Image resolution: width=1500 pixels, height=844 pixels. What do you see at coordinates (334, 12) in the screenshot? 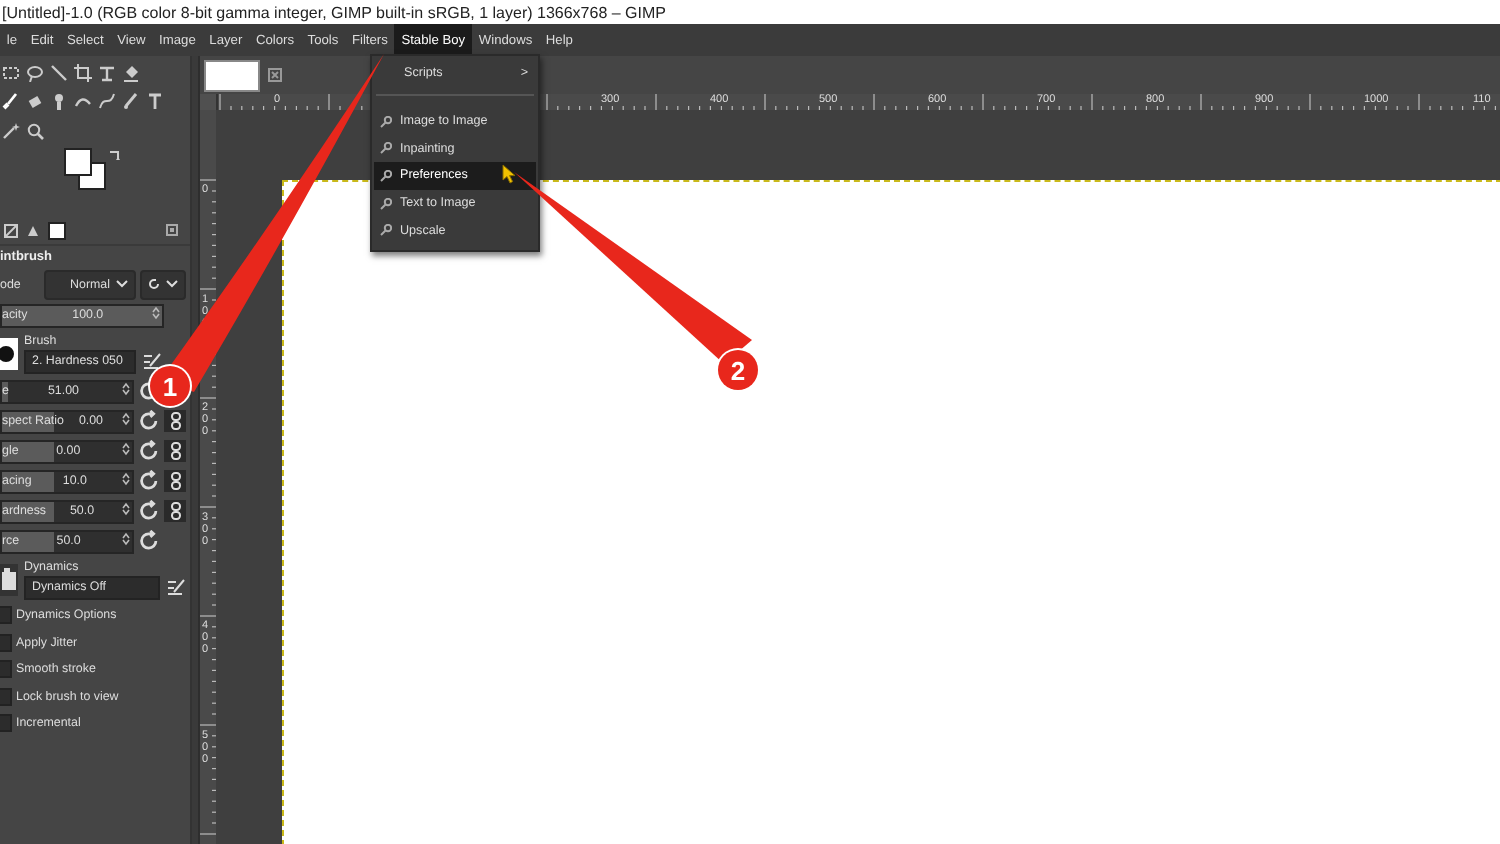
I see `window-title: [Untitled]-1.0 (RGB color 8-bit gamma integer, GIMP built-in sRGB, 1 layer) 1366x768 – GIMP` at bounding box center [334, 12].